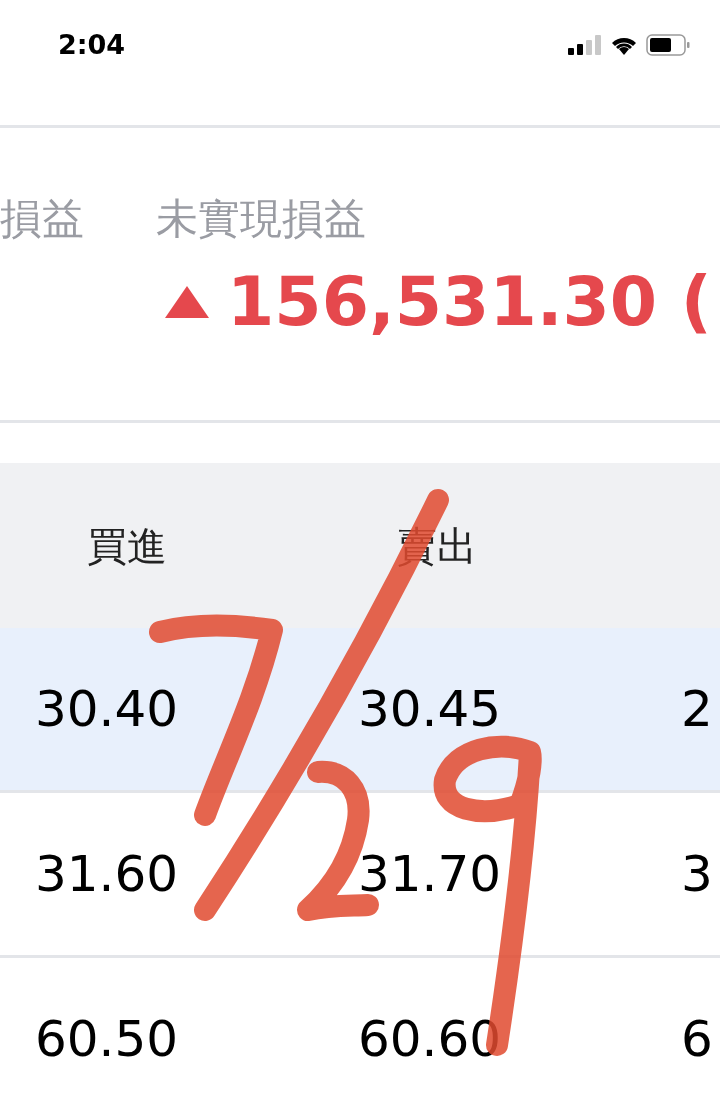  What do you see at coordinates (107, 874) in the screenshot?
I see `table-cell: 31.60` at bounding box center [107, 874].